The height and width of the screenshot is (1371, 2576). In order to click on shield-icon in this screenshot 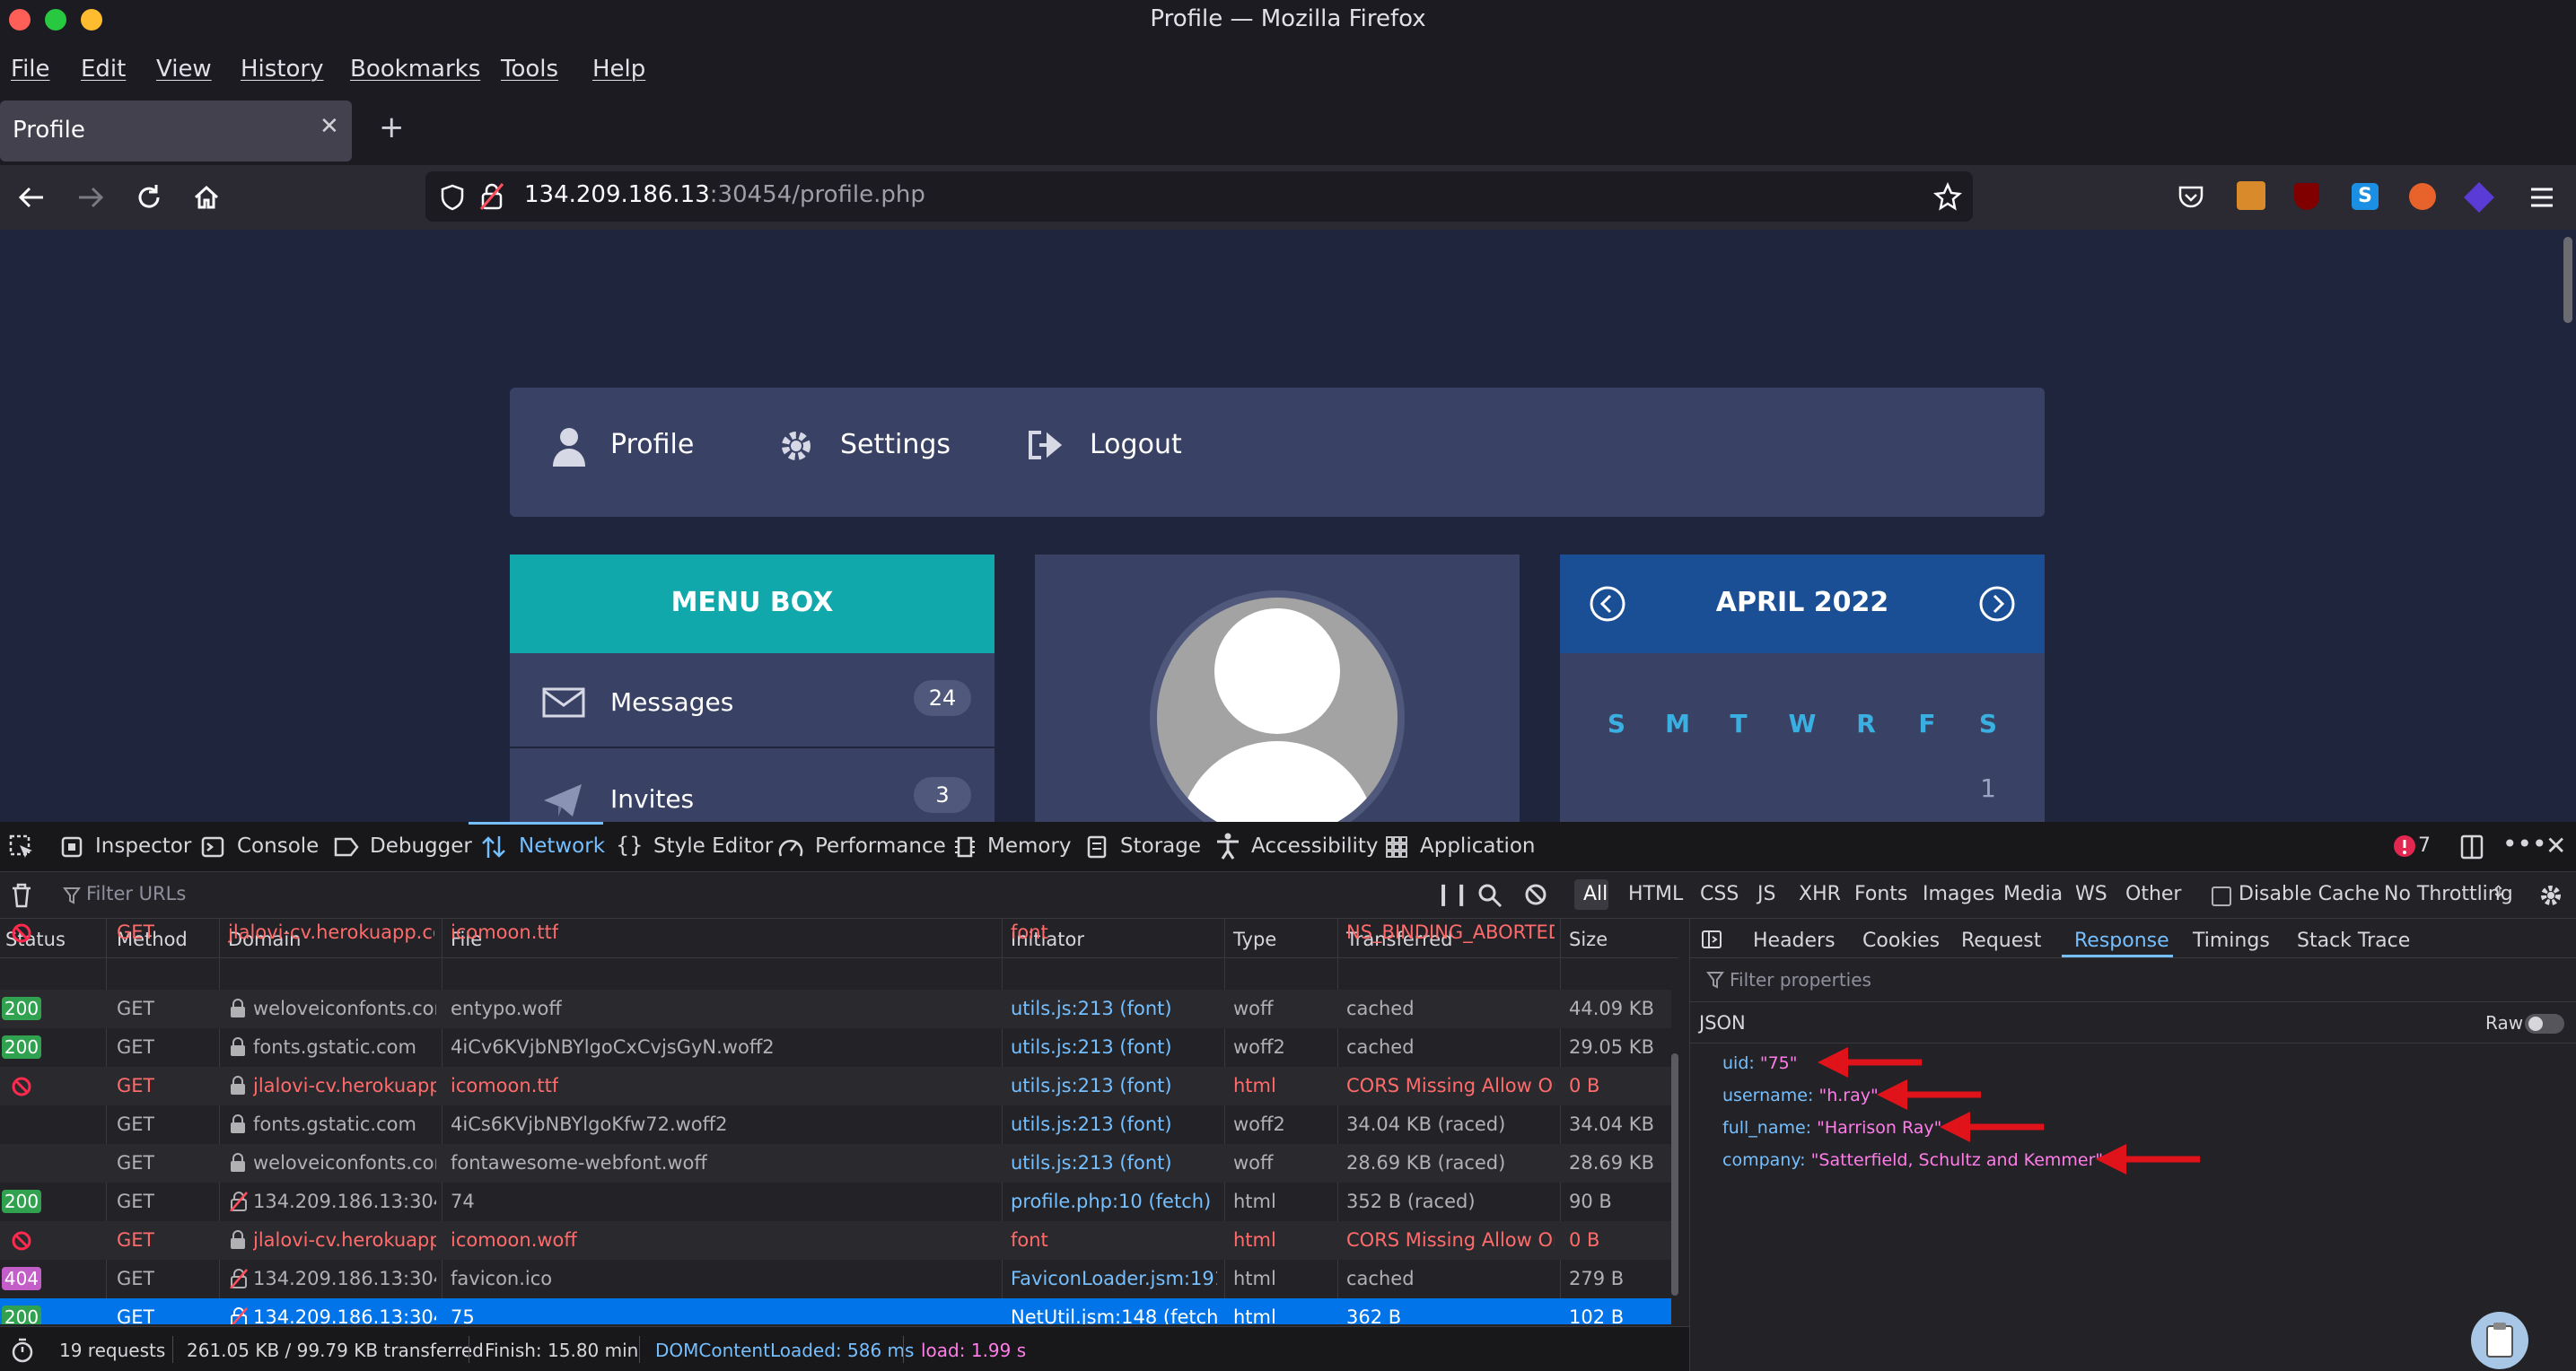, I will do `click(452, 197)`.